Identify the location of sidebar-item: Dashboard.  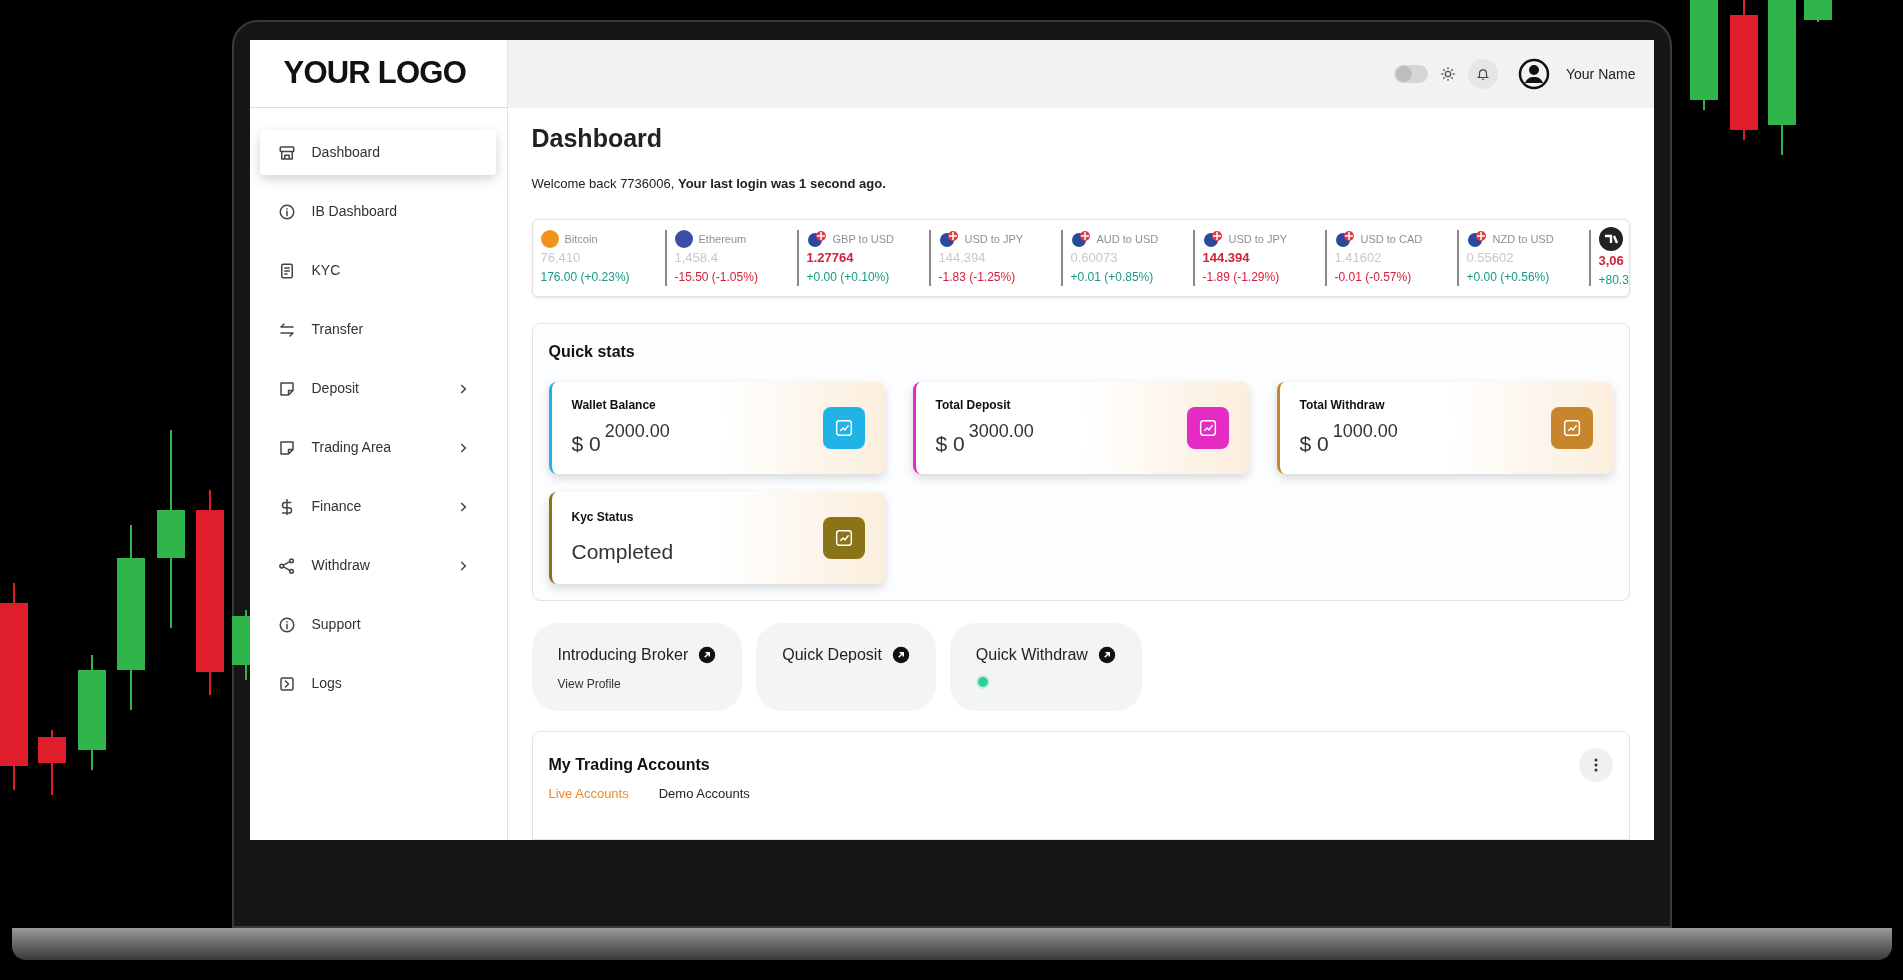
(377, 152).